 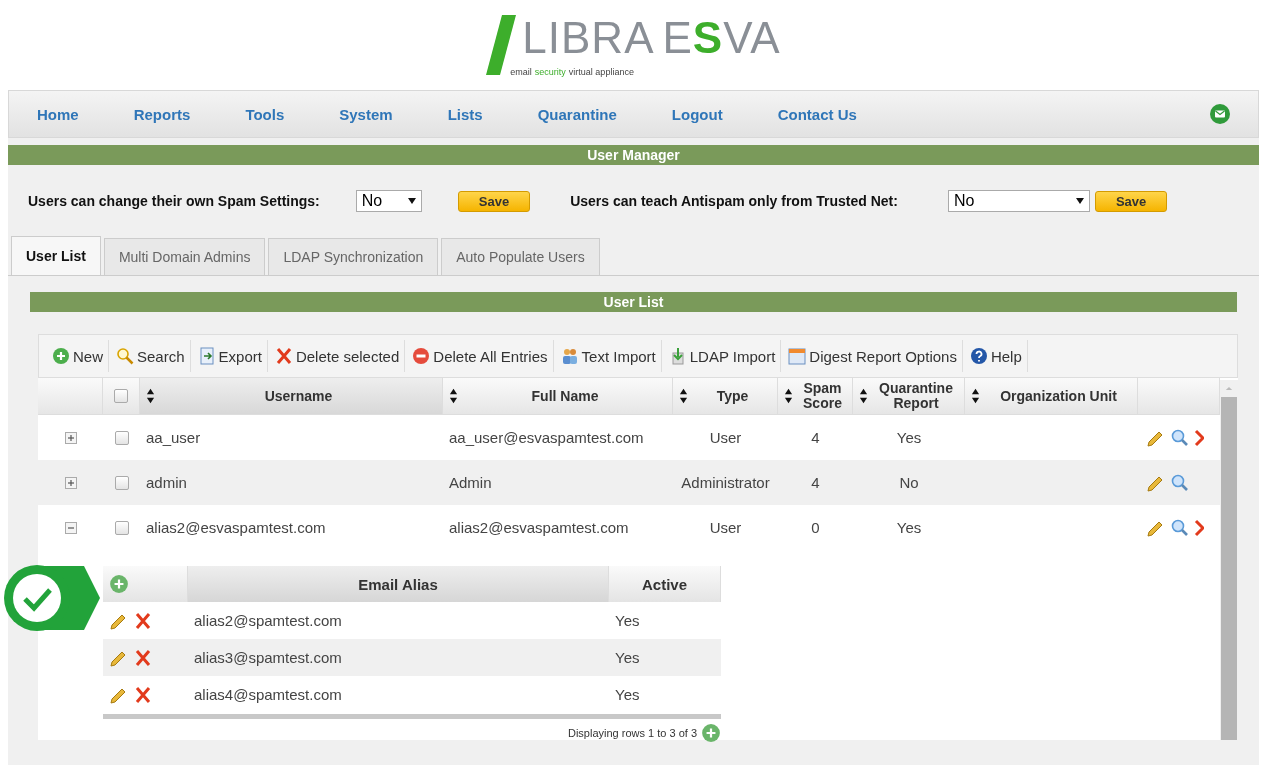 What do you see at coordinates (78, 356) in the screenshot?
I see `toolbar-button: New` at bounding box center [78, 356].